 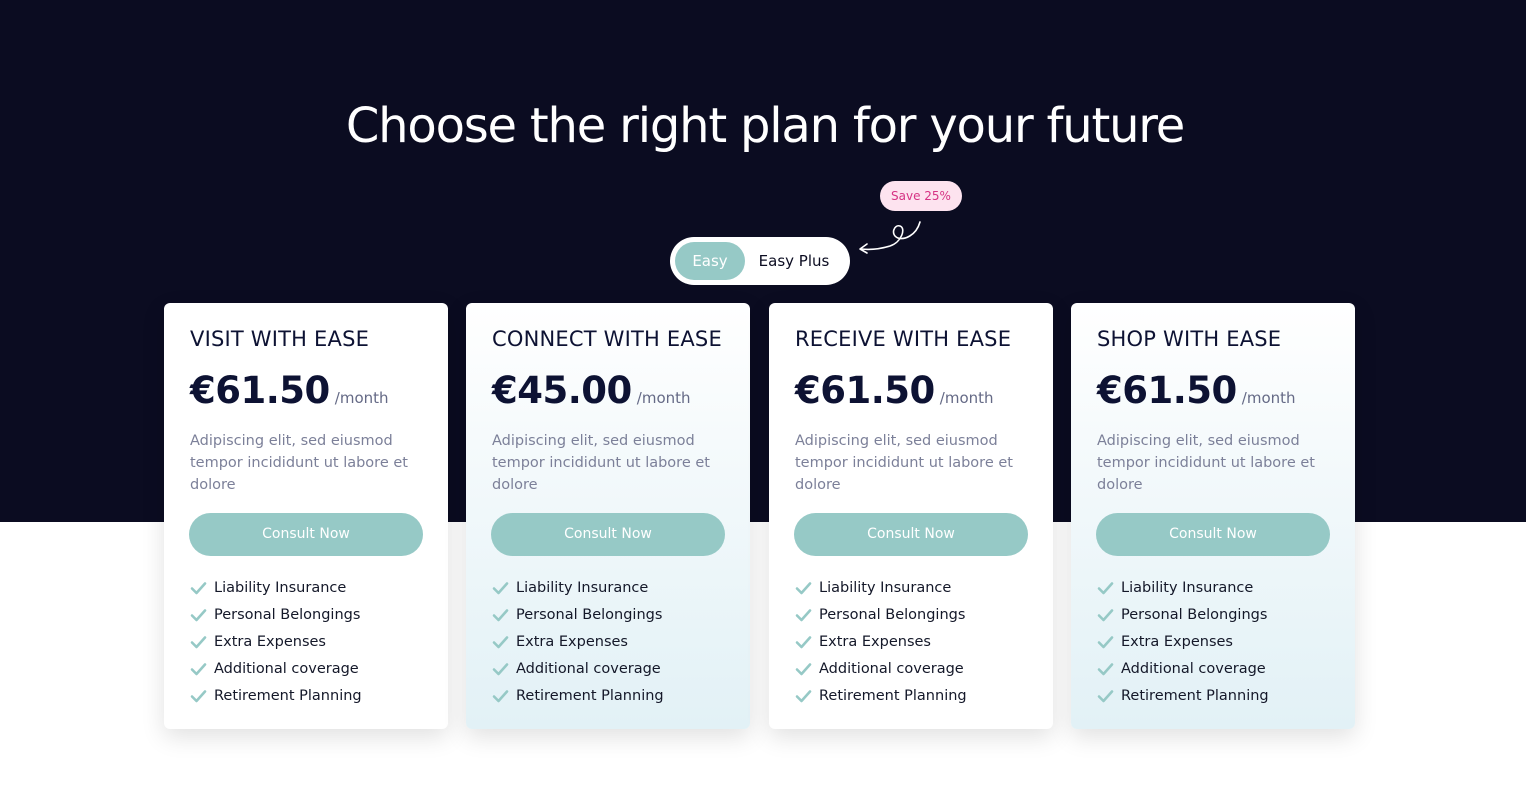 What do you see at coordinates (562, 390) in the screenshot?
I see `plan-price: €45.00` at bounding box center [562, 390].